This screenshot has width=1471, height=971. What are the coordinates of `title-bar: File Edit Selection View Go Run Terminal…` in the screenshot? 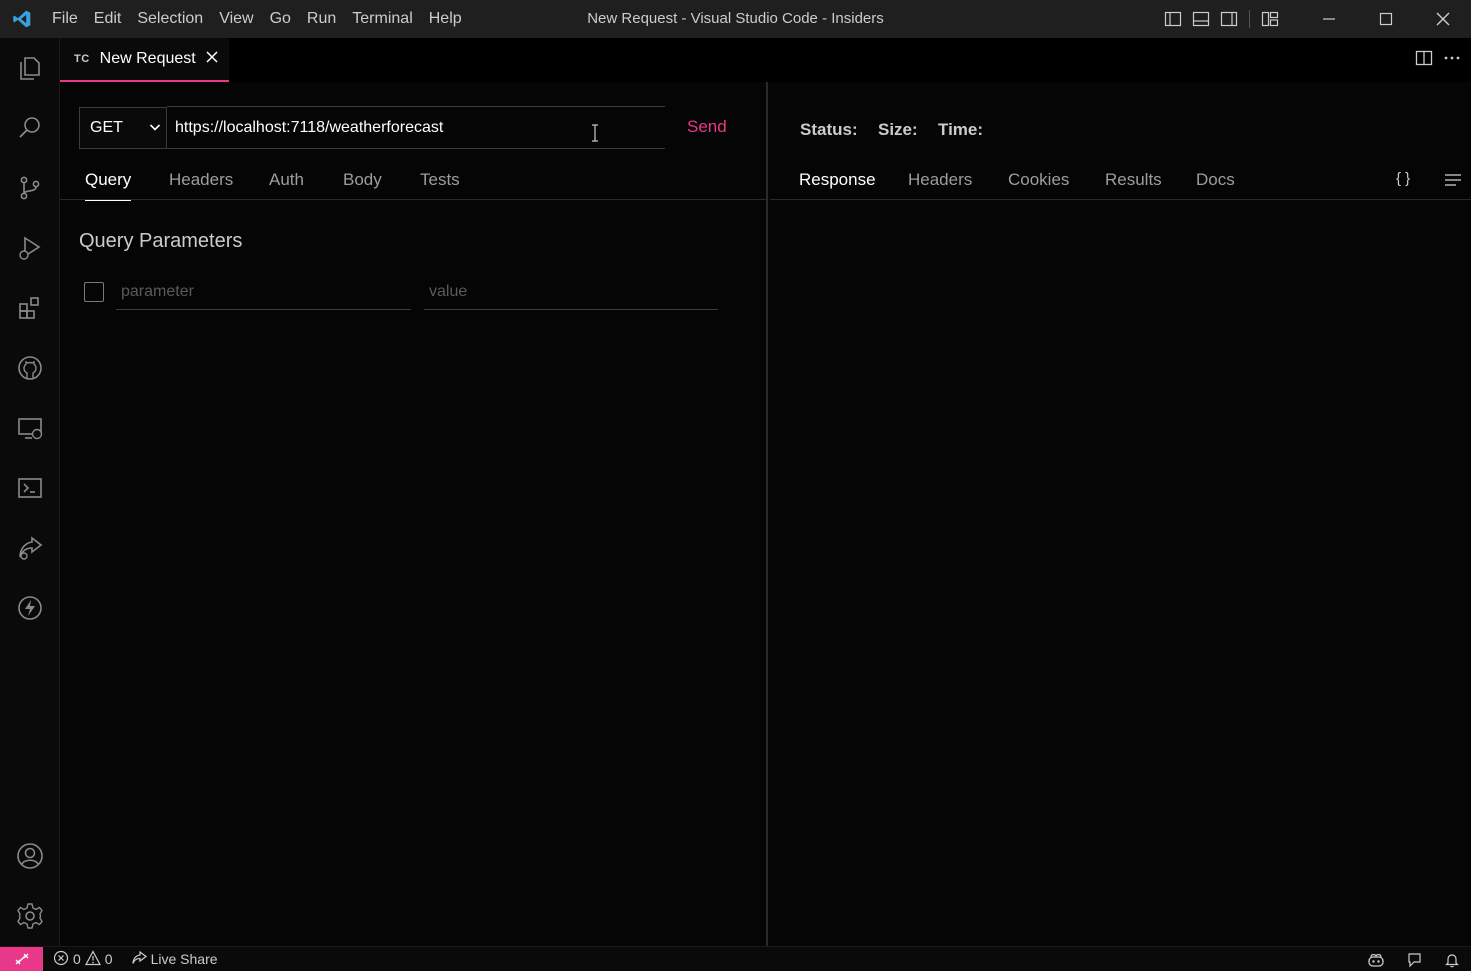 It's located at (735, 19).